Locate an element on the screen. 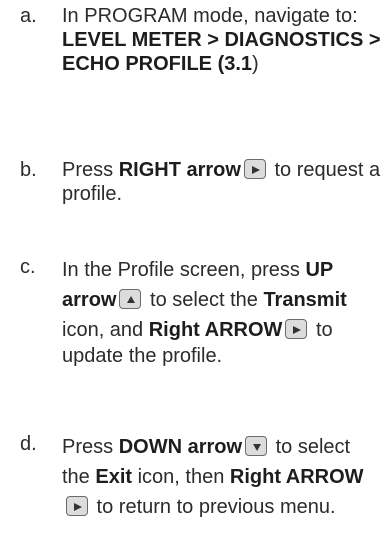  down-arrow-key-icon is located at coordinates (256, 445).